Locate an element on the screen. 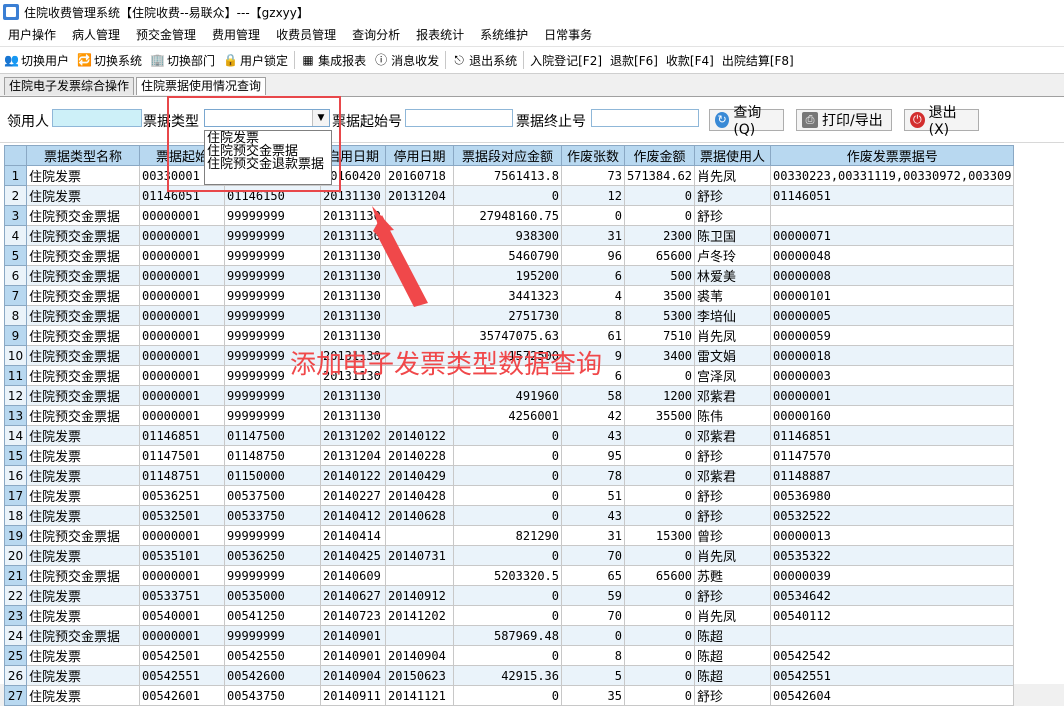 The width and height of the screenshot is (1064, 706). exit-button-label: 退出(X) is located at coordinates (942, 121).